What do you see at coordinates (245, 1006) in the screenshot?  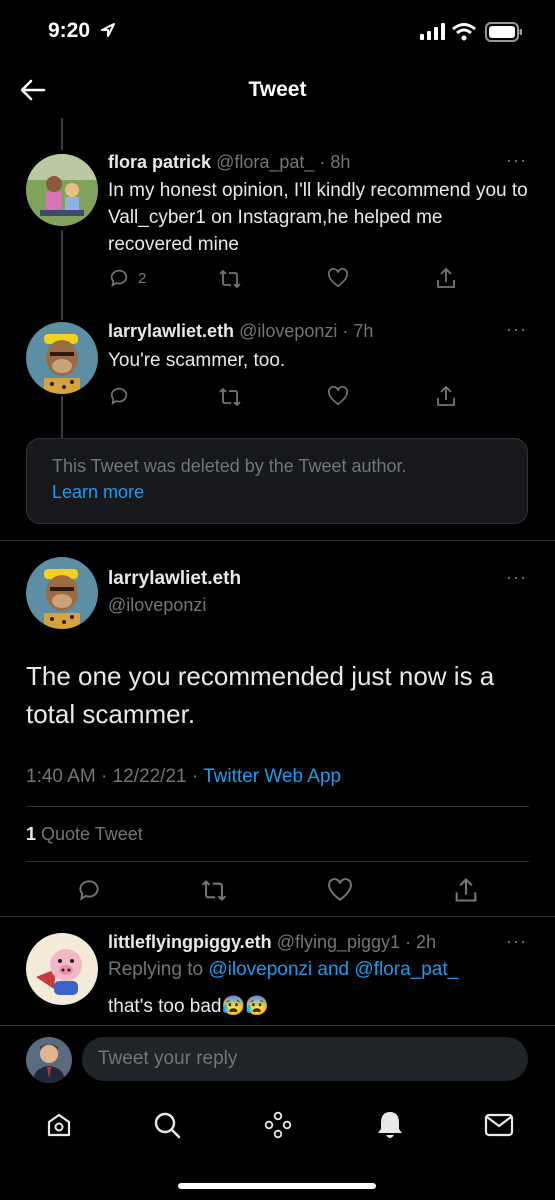 I see `emoji: 😰😰` at bounding box center [245, 1006].